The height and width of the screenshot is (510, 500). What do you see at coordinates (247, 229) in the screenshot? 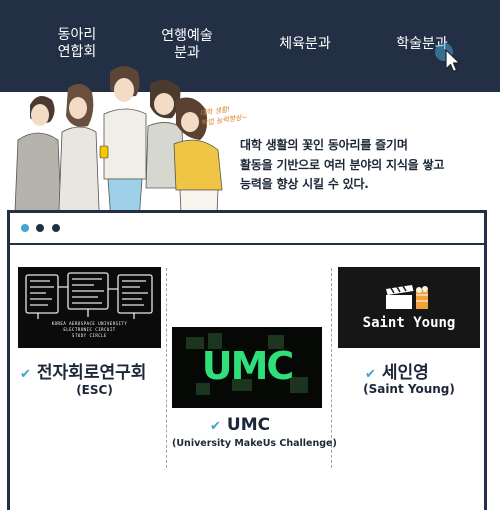
I see `browser-title-bar` at bounding box center [247, 229].